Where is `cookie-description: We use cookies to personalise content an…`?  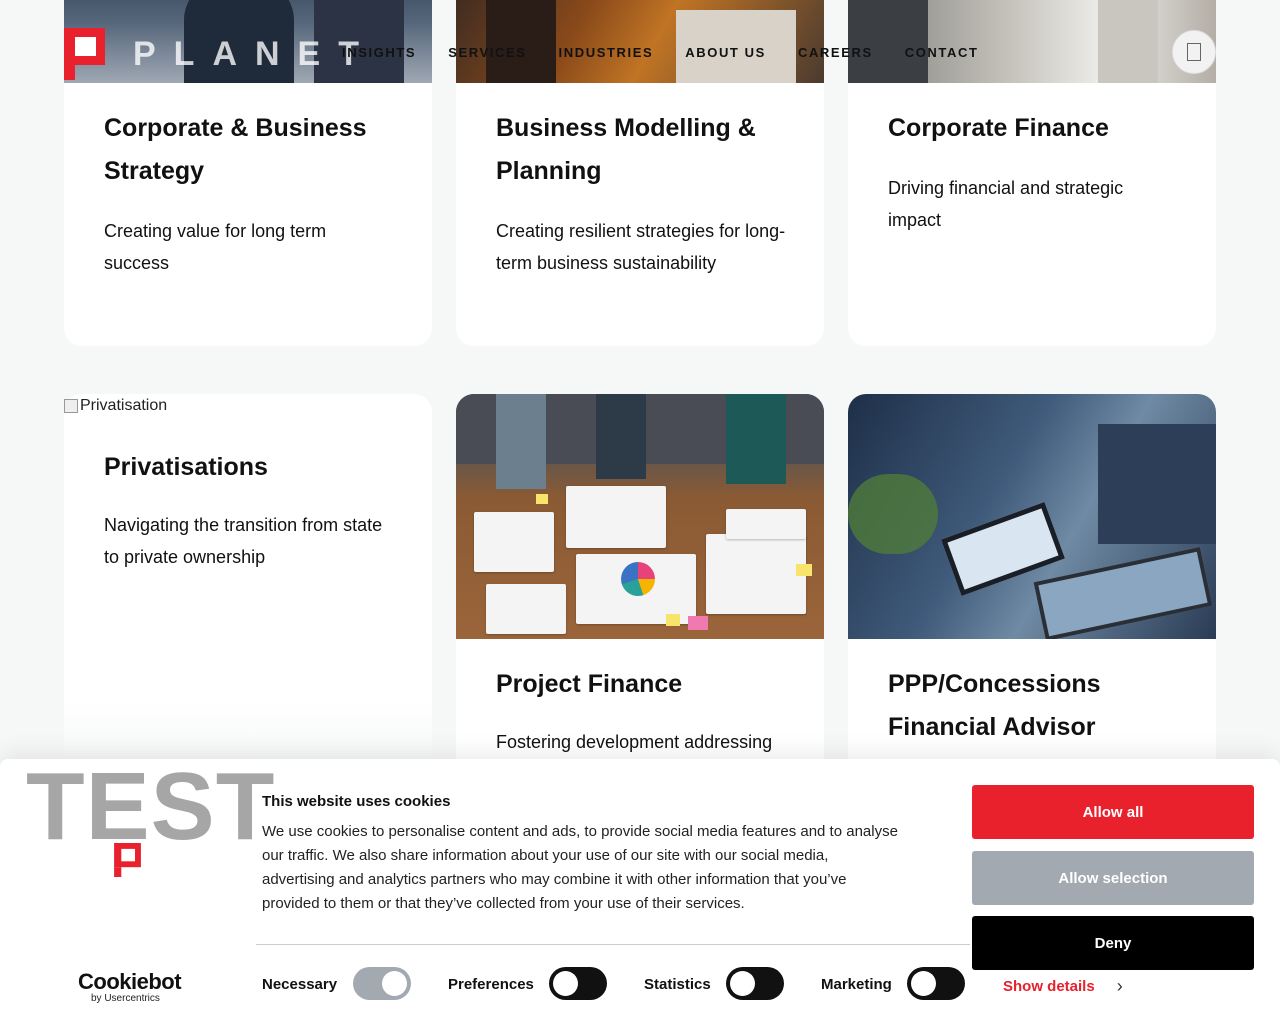
cookie-description: We use cookies to personalise content an… is located at coordinates (580, 867).